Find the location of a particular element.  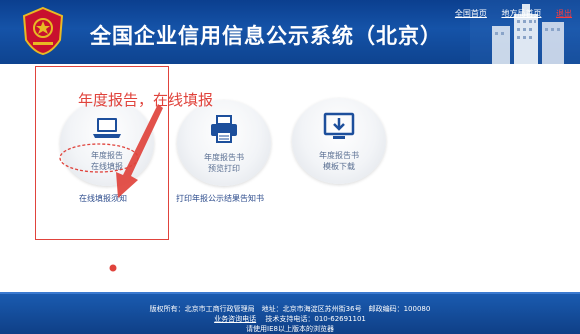

print-notice-link: 打印年报公示结果告知书 is located at coordinates (220, 198).